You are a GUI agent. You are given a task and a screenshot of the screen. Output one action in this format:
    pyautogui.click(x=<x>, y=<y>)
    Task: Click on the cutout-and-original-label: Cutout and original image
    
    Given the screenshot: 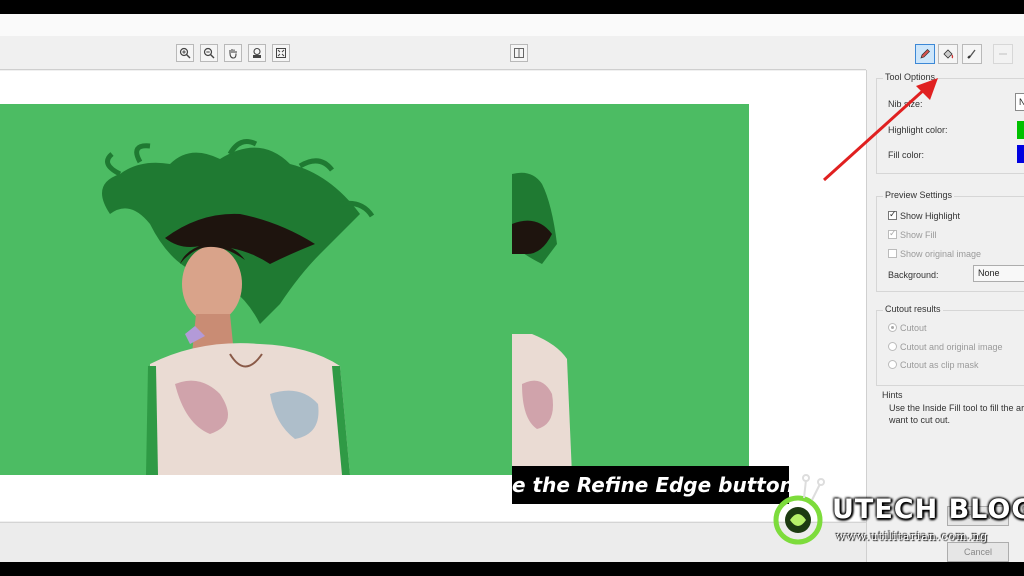 What is the action you would take?
    pyautogui.click(x=951, y=347)
    